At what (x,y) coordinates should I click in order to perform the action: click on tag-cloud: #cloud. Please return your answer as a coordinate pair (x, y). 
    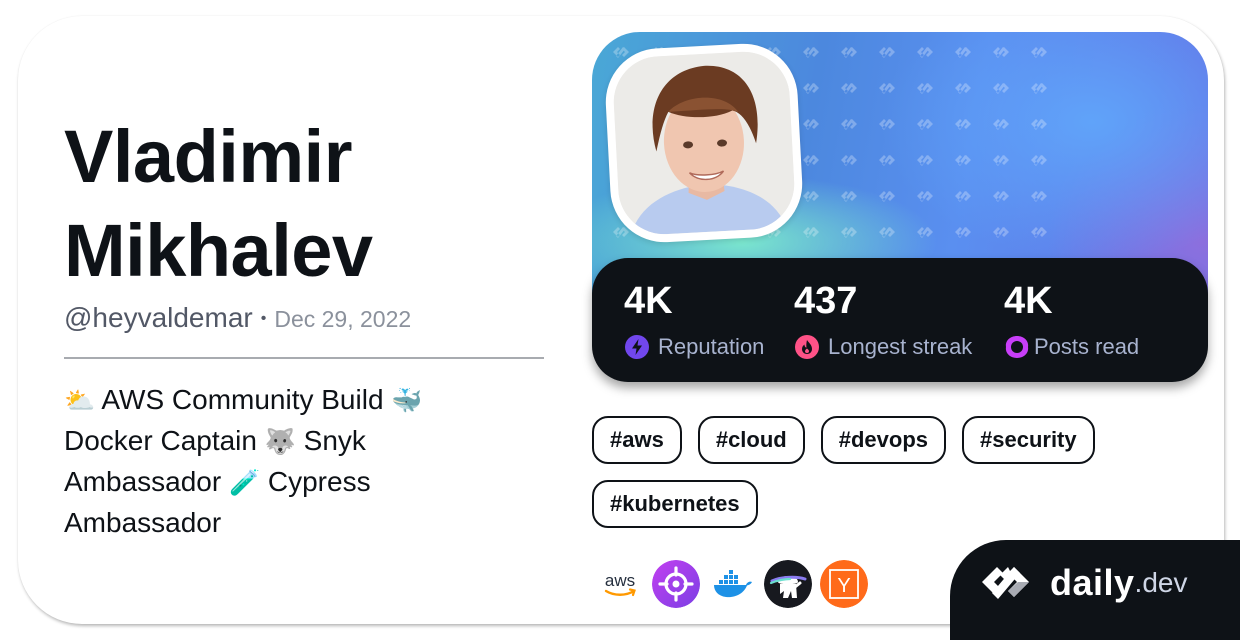
    Looking at the image, I should click on (751, 440).